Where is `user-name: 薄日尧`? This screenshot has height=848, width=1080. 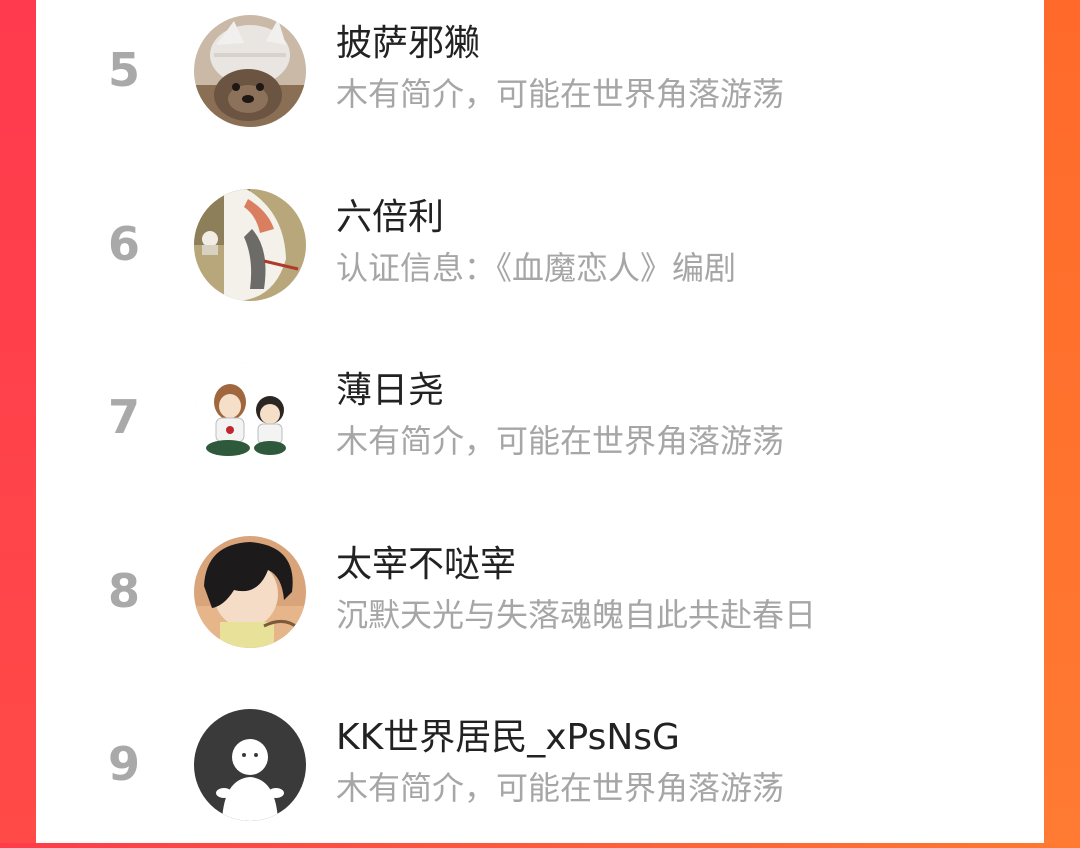 user-name: 薄日尧 is located at coordinates (390, 391).